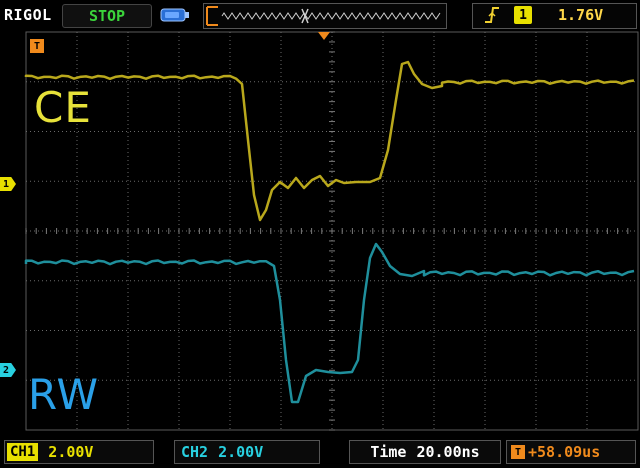 The image size is (640, 468). I want to click on trigger-offset-value: 58.09us, so click(569, 452).